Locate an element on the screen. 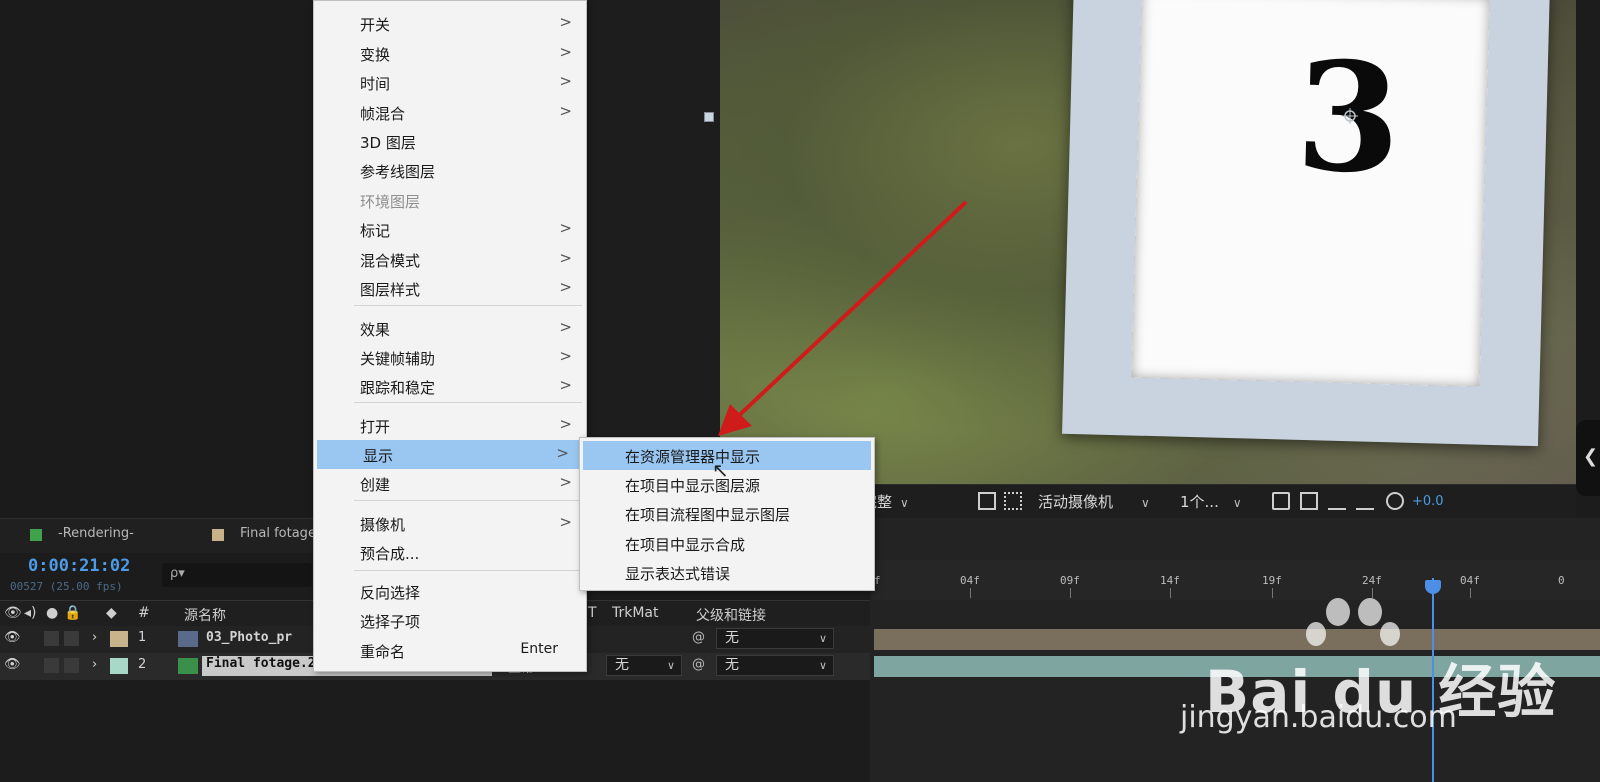 The height and width of the screenshot is (782, 1600). anchor-point-icon is located at coordinates (1350, 116).